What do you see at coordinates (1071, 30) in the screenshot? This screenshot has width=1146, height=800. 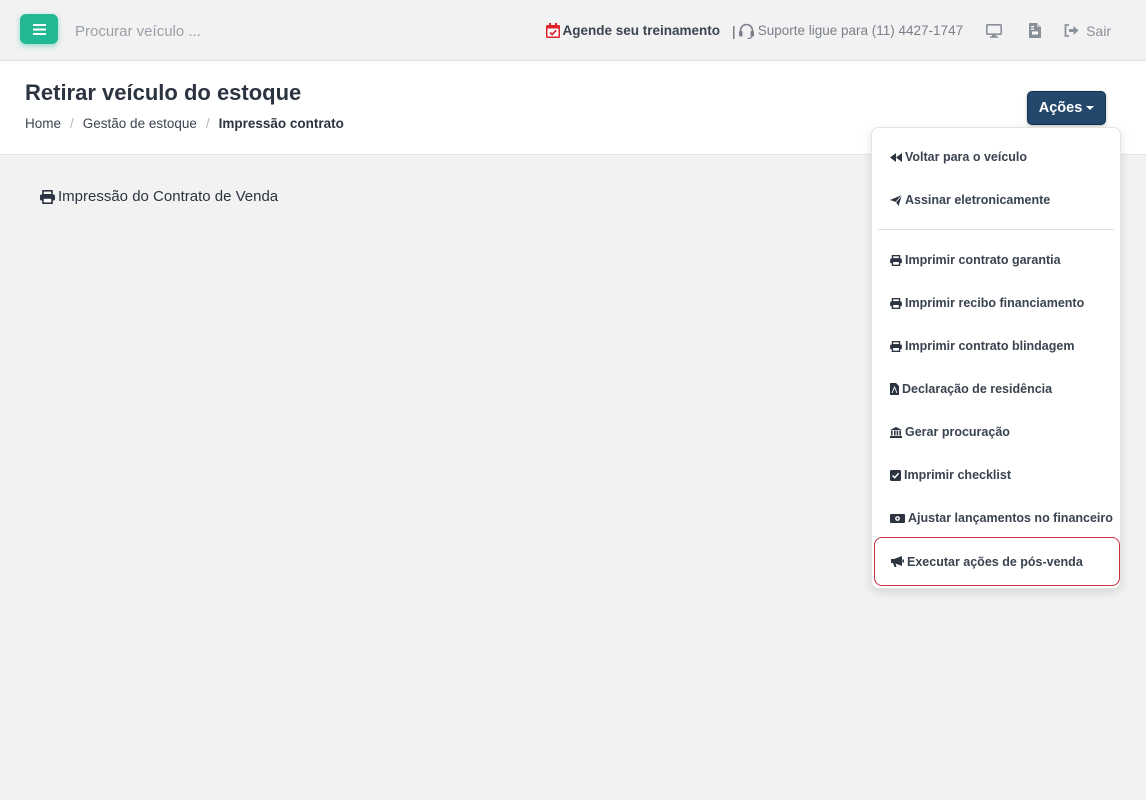 I see `sign-out-icon` at bounding box center [1071, 30].